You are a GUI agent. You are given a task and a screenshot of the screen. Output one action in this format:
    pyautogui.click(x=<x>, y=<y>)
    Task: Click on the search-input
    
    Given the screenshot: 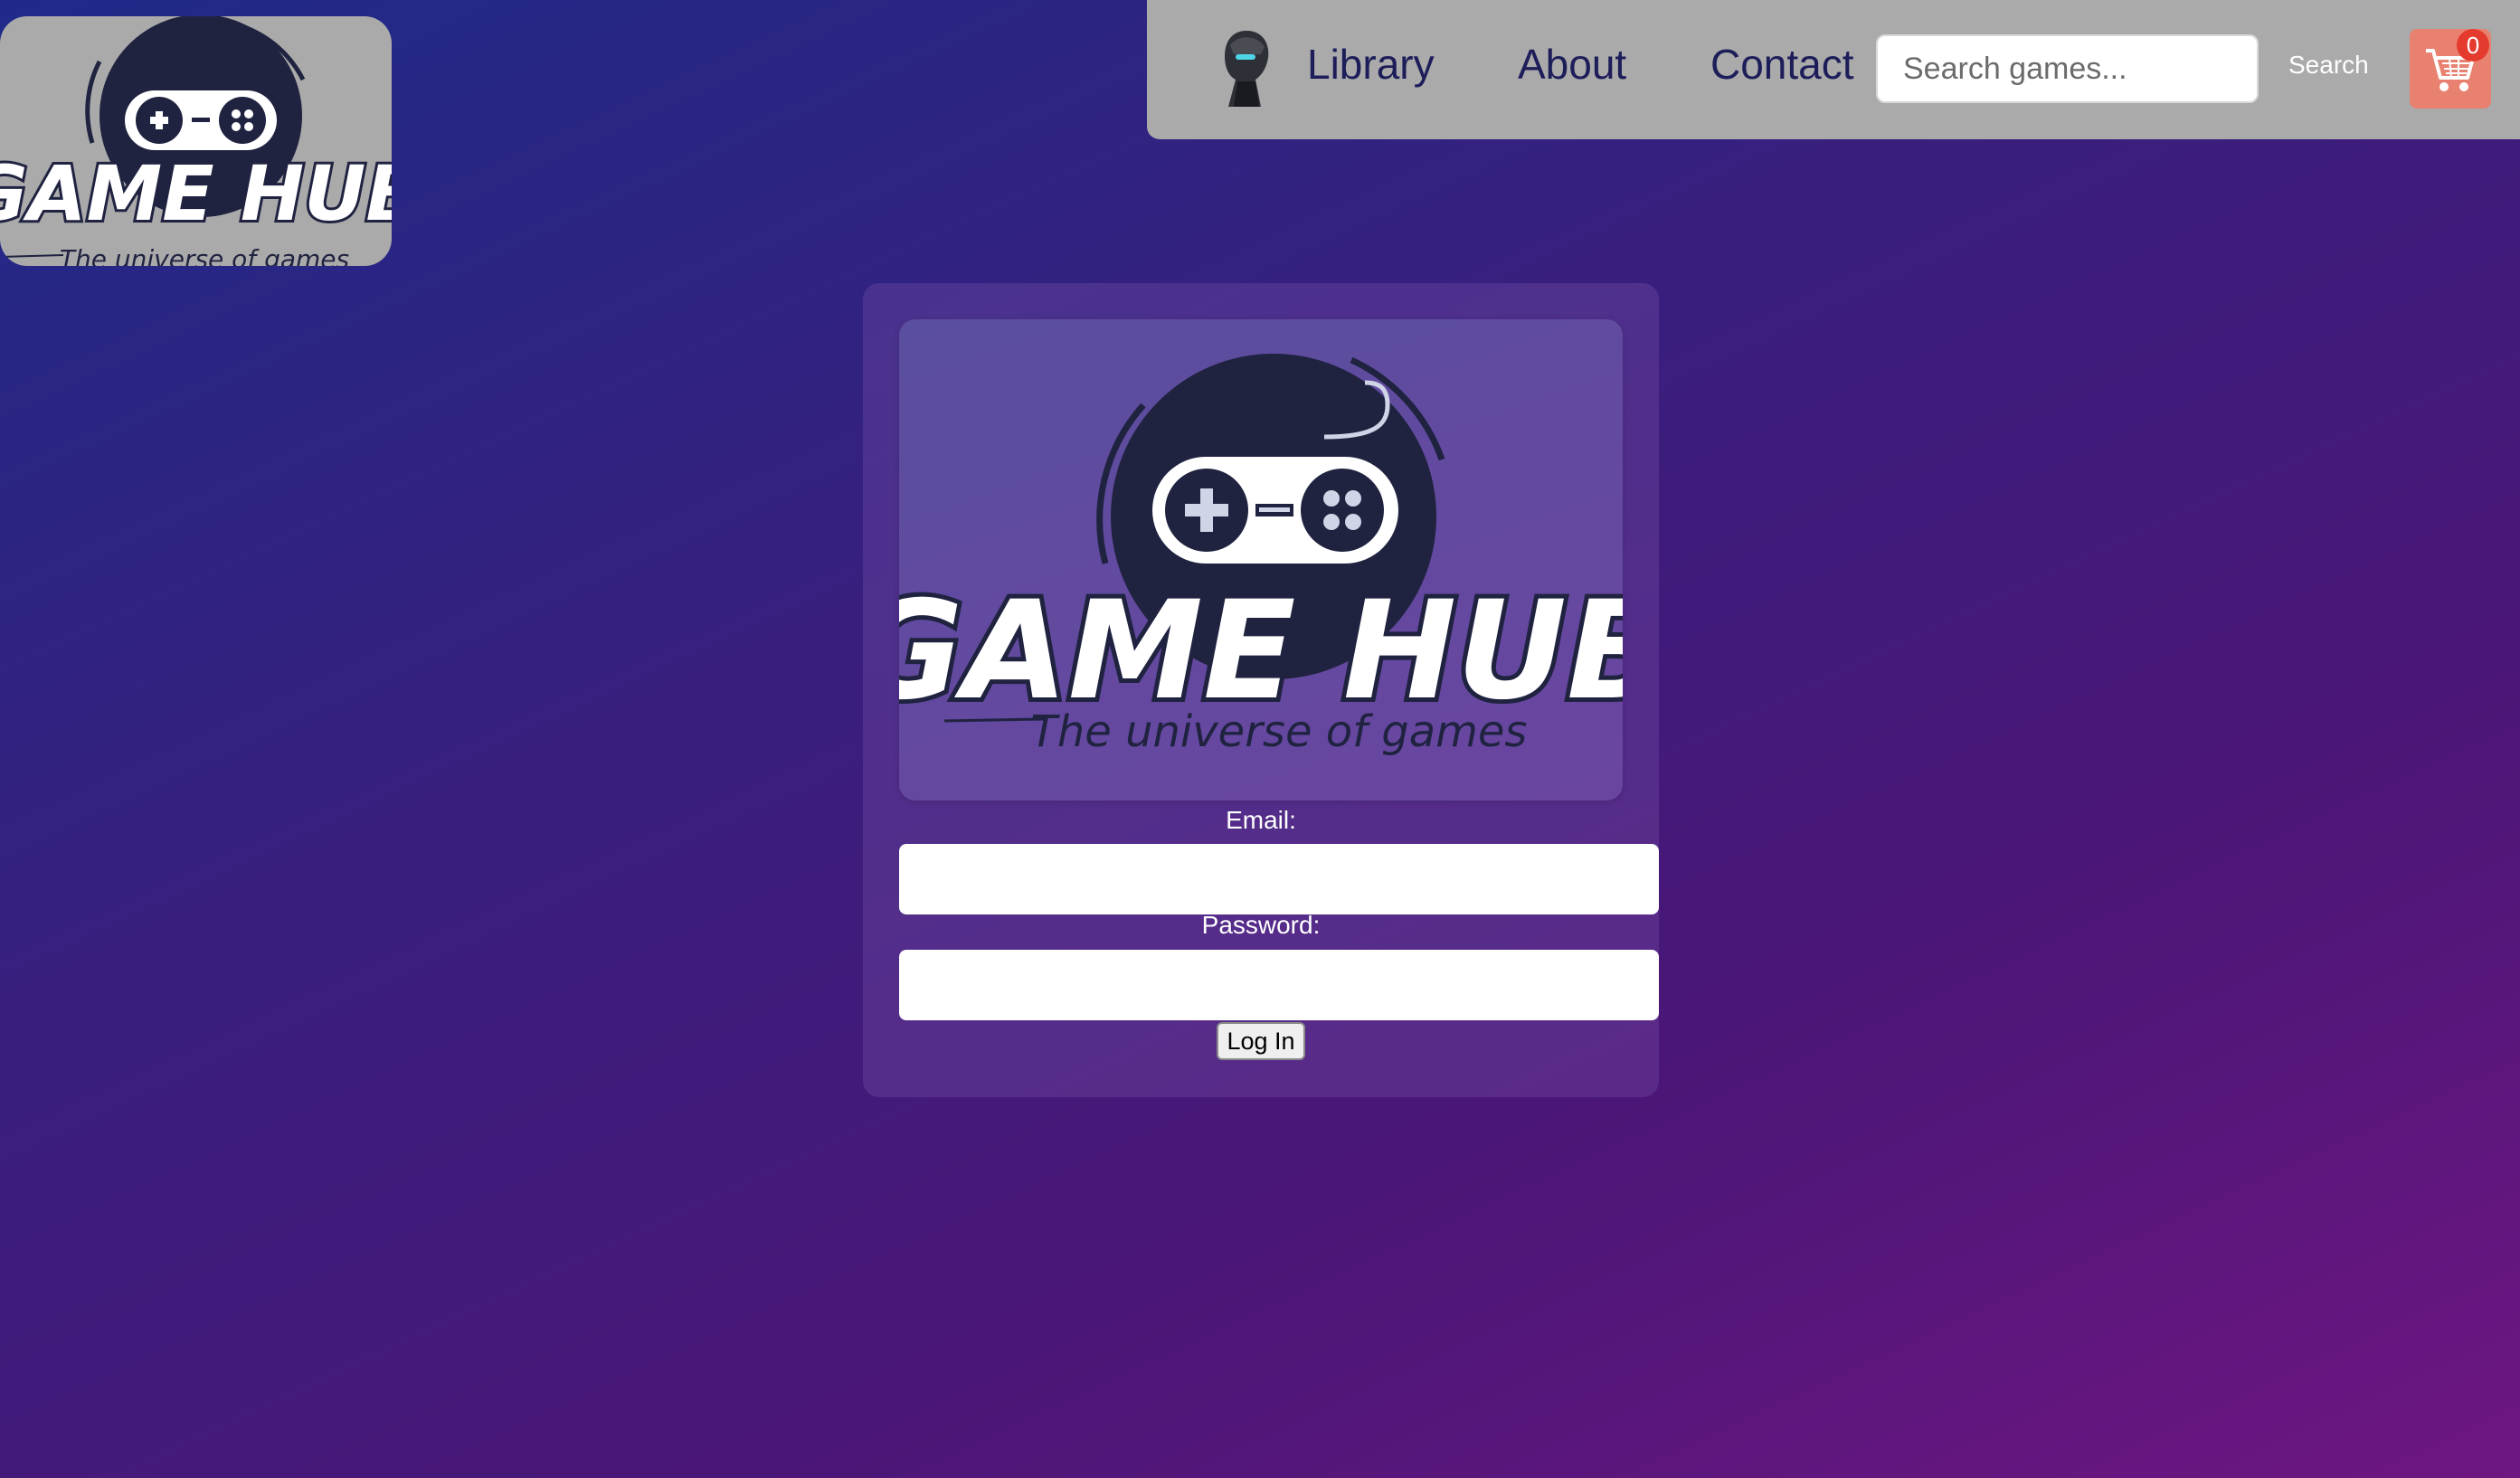 What is the action you would take?
    pyautogui.click(x=2068, y=68)
    